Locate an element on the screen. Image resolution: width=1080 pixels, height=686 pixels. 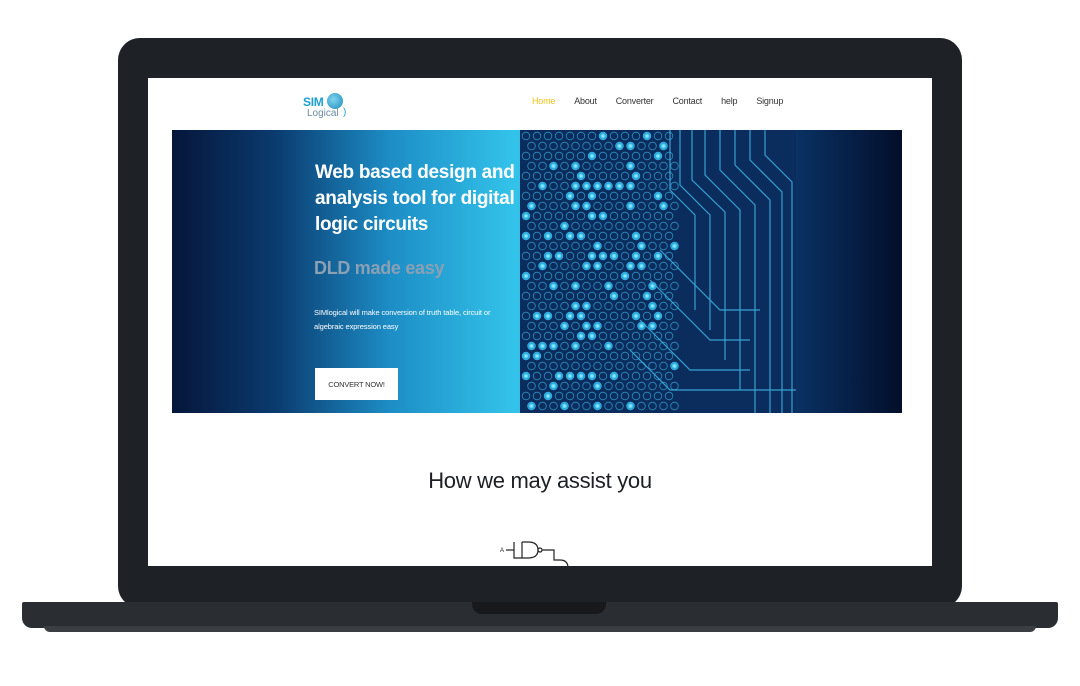
nav-signup: Signup is located at coordinates (769, 101).